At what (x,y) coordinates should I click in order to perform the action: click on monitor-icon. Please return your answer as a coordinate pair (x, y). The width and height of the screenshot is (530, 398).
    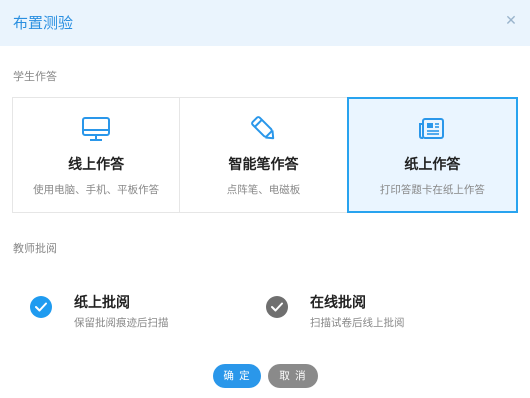
    Looking at the image, I should click on (96, 129).